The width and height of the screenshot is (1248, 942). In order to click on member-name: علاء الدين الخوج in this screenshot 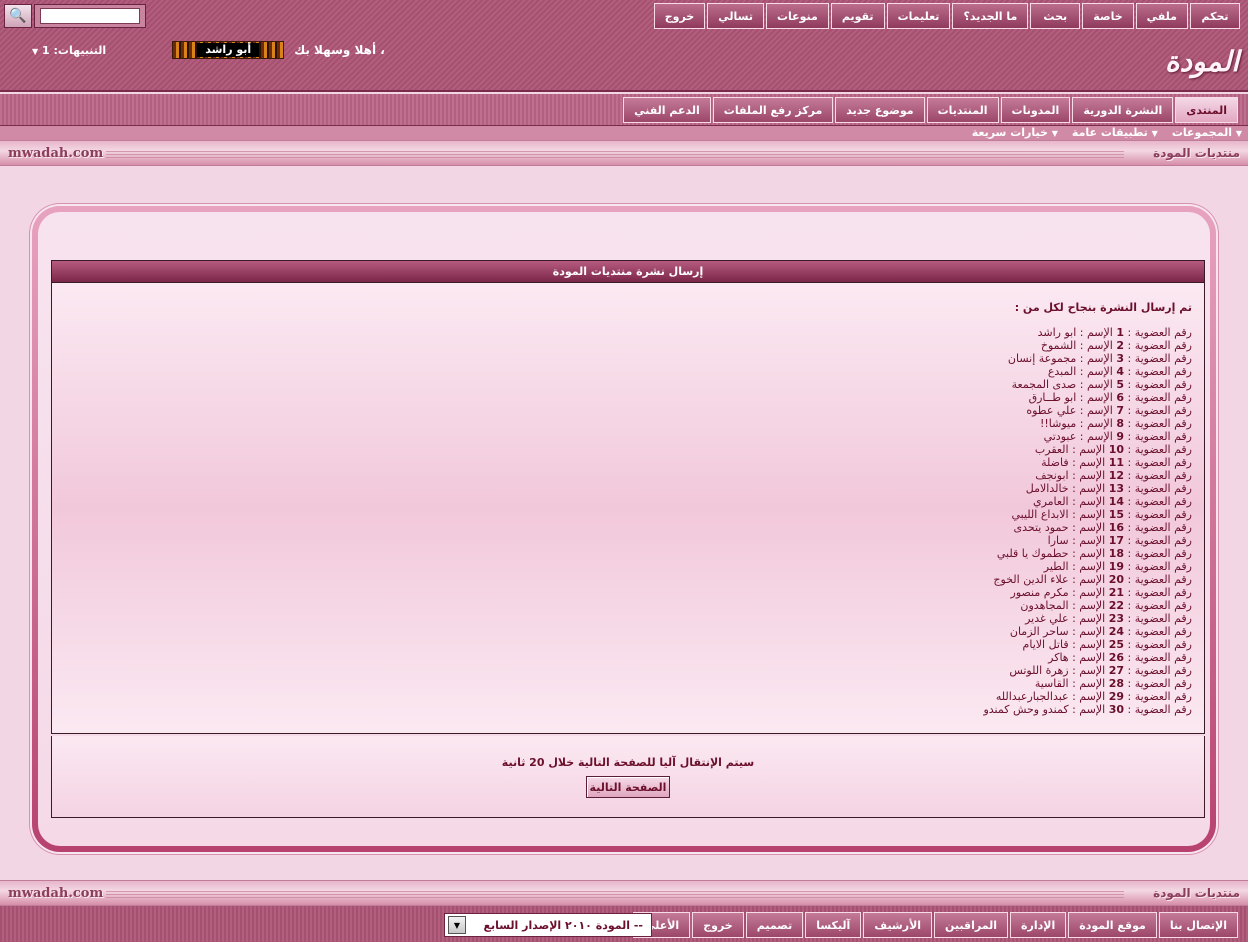, I will do `click(1031, 579)`.